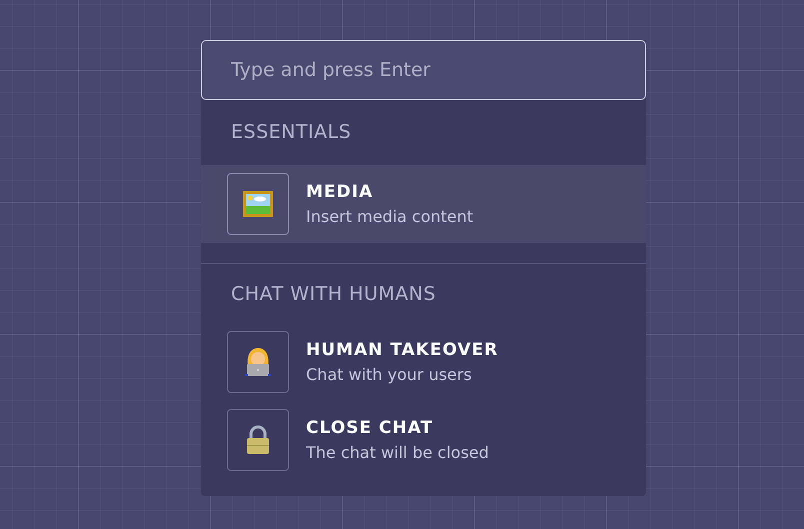  I want to click on menu-item: MEDIA Insert media content, so click(423, 204).